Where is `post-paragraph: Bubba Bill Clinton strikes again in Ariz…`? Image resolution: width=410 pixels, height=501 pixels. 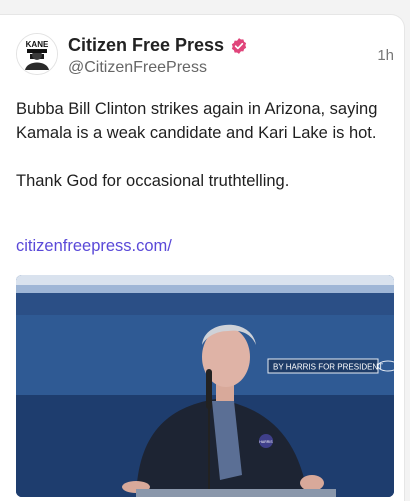 post-paragraph: Bubba Bill Clinton strikes again in Ariz… is located at coordinates (197, 121).